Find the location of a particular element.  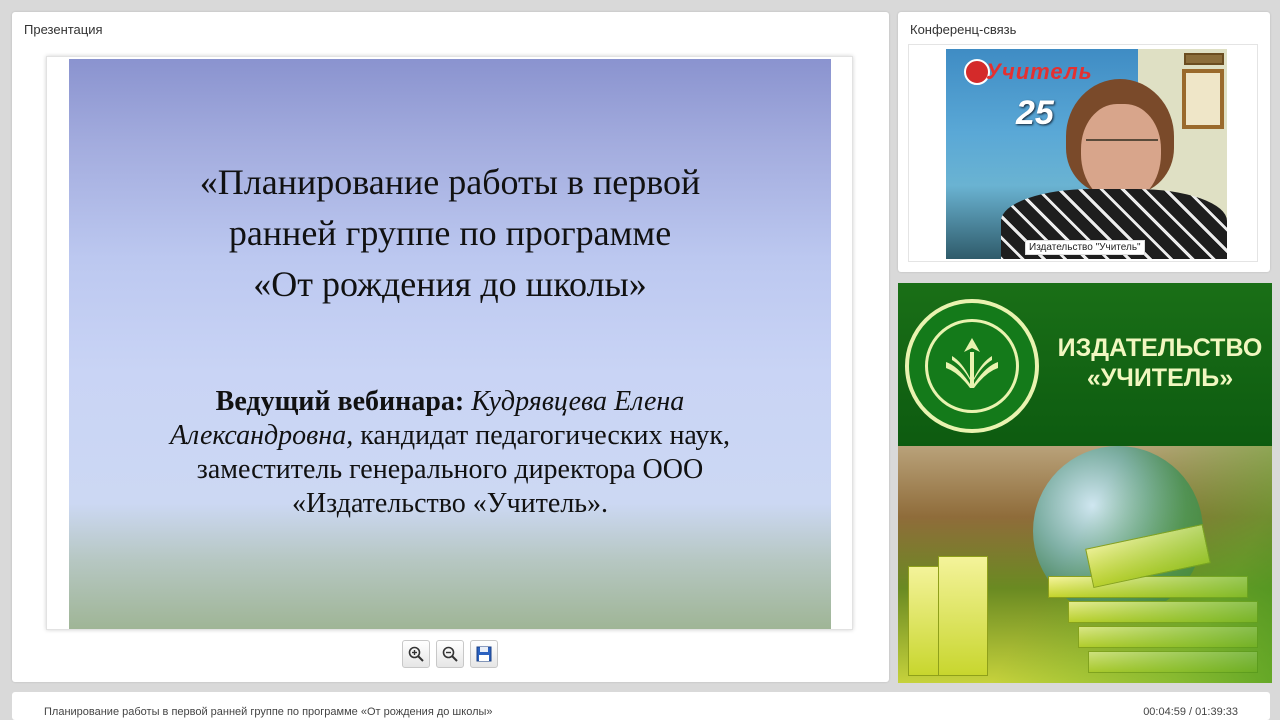

conference-panel-title: Конференц-связь is located at coordinates (963, 29).